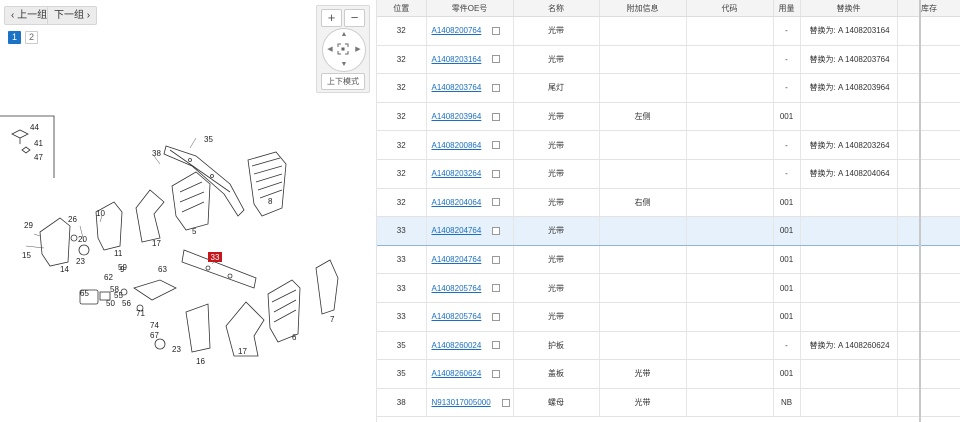 Image resolution: width=960 pixels, height=422 pixels. What do you see at coordinates (668, 174) in the screenshot?
I see `table-row: 32 A1408203264 光带 - 替换为: A 1408204064` at bounding box center [668, 174].